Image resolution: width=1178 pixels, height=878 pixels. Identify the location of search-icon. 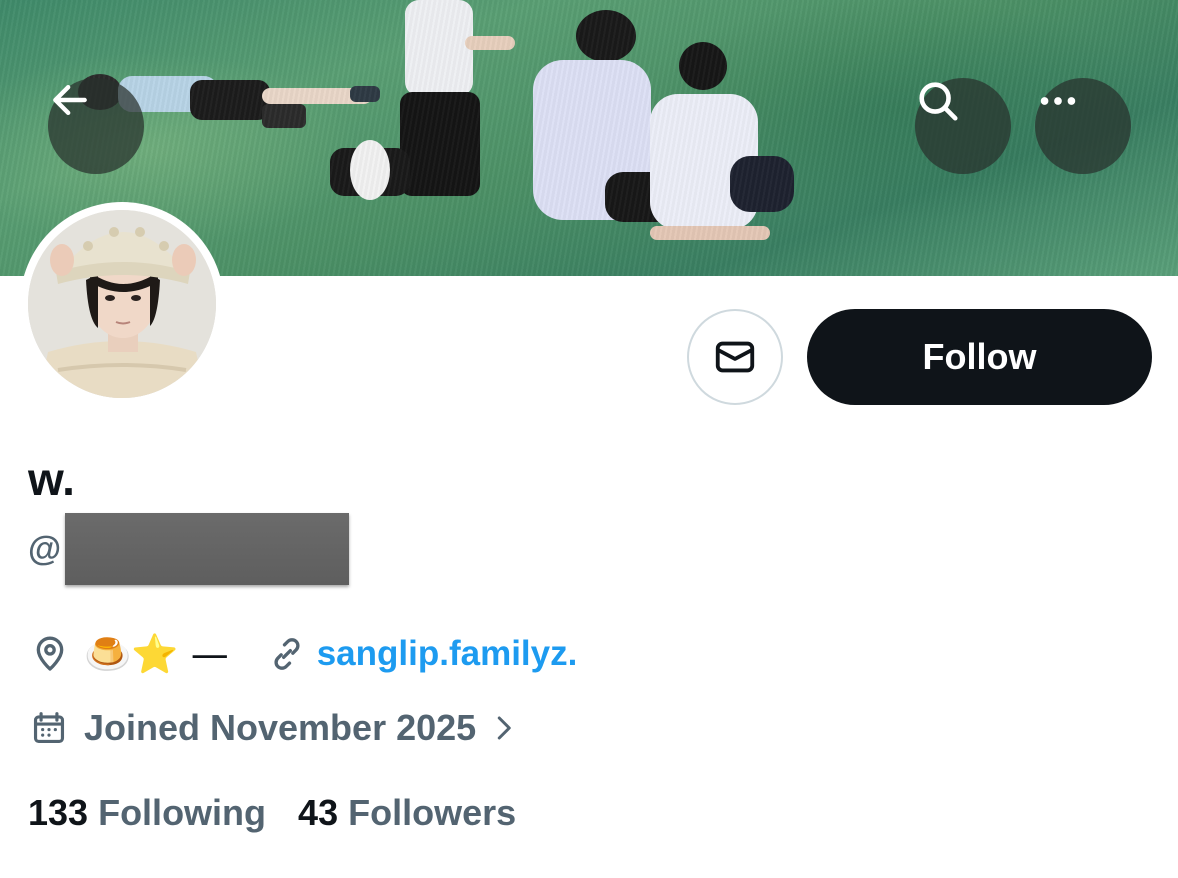
(938, 101).